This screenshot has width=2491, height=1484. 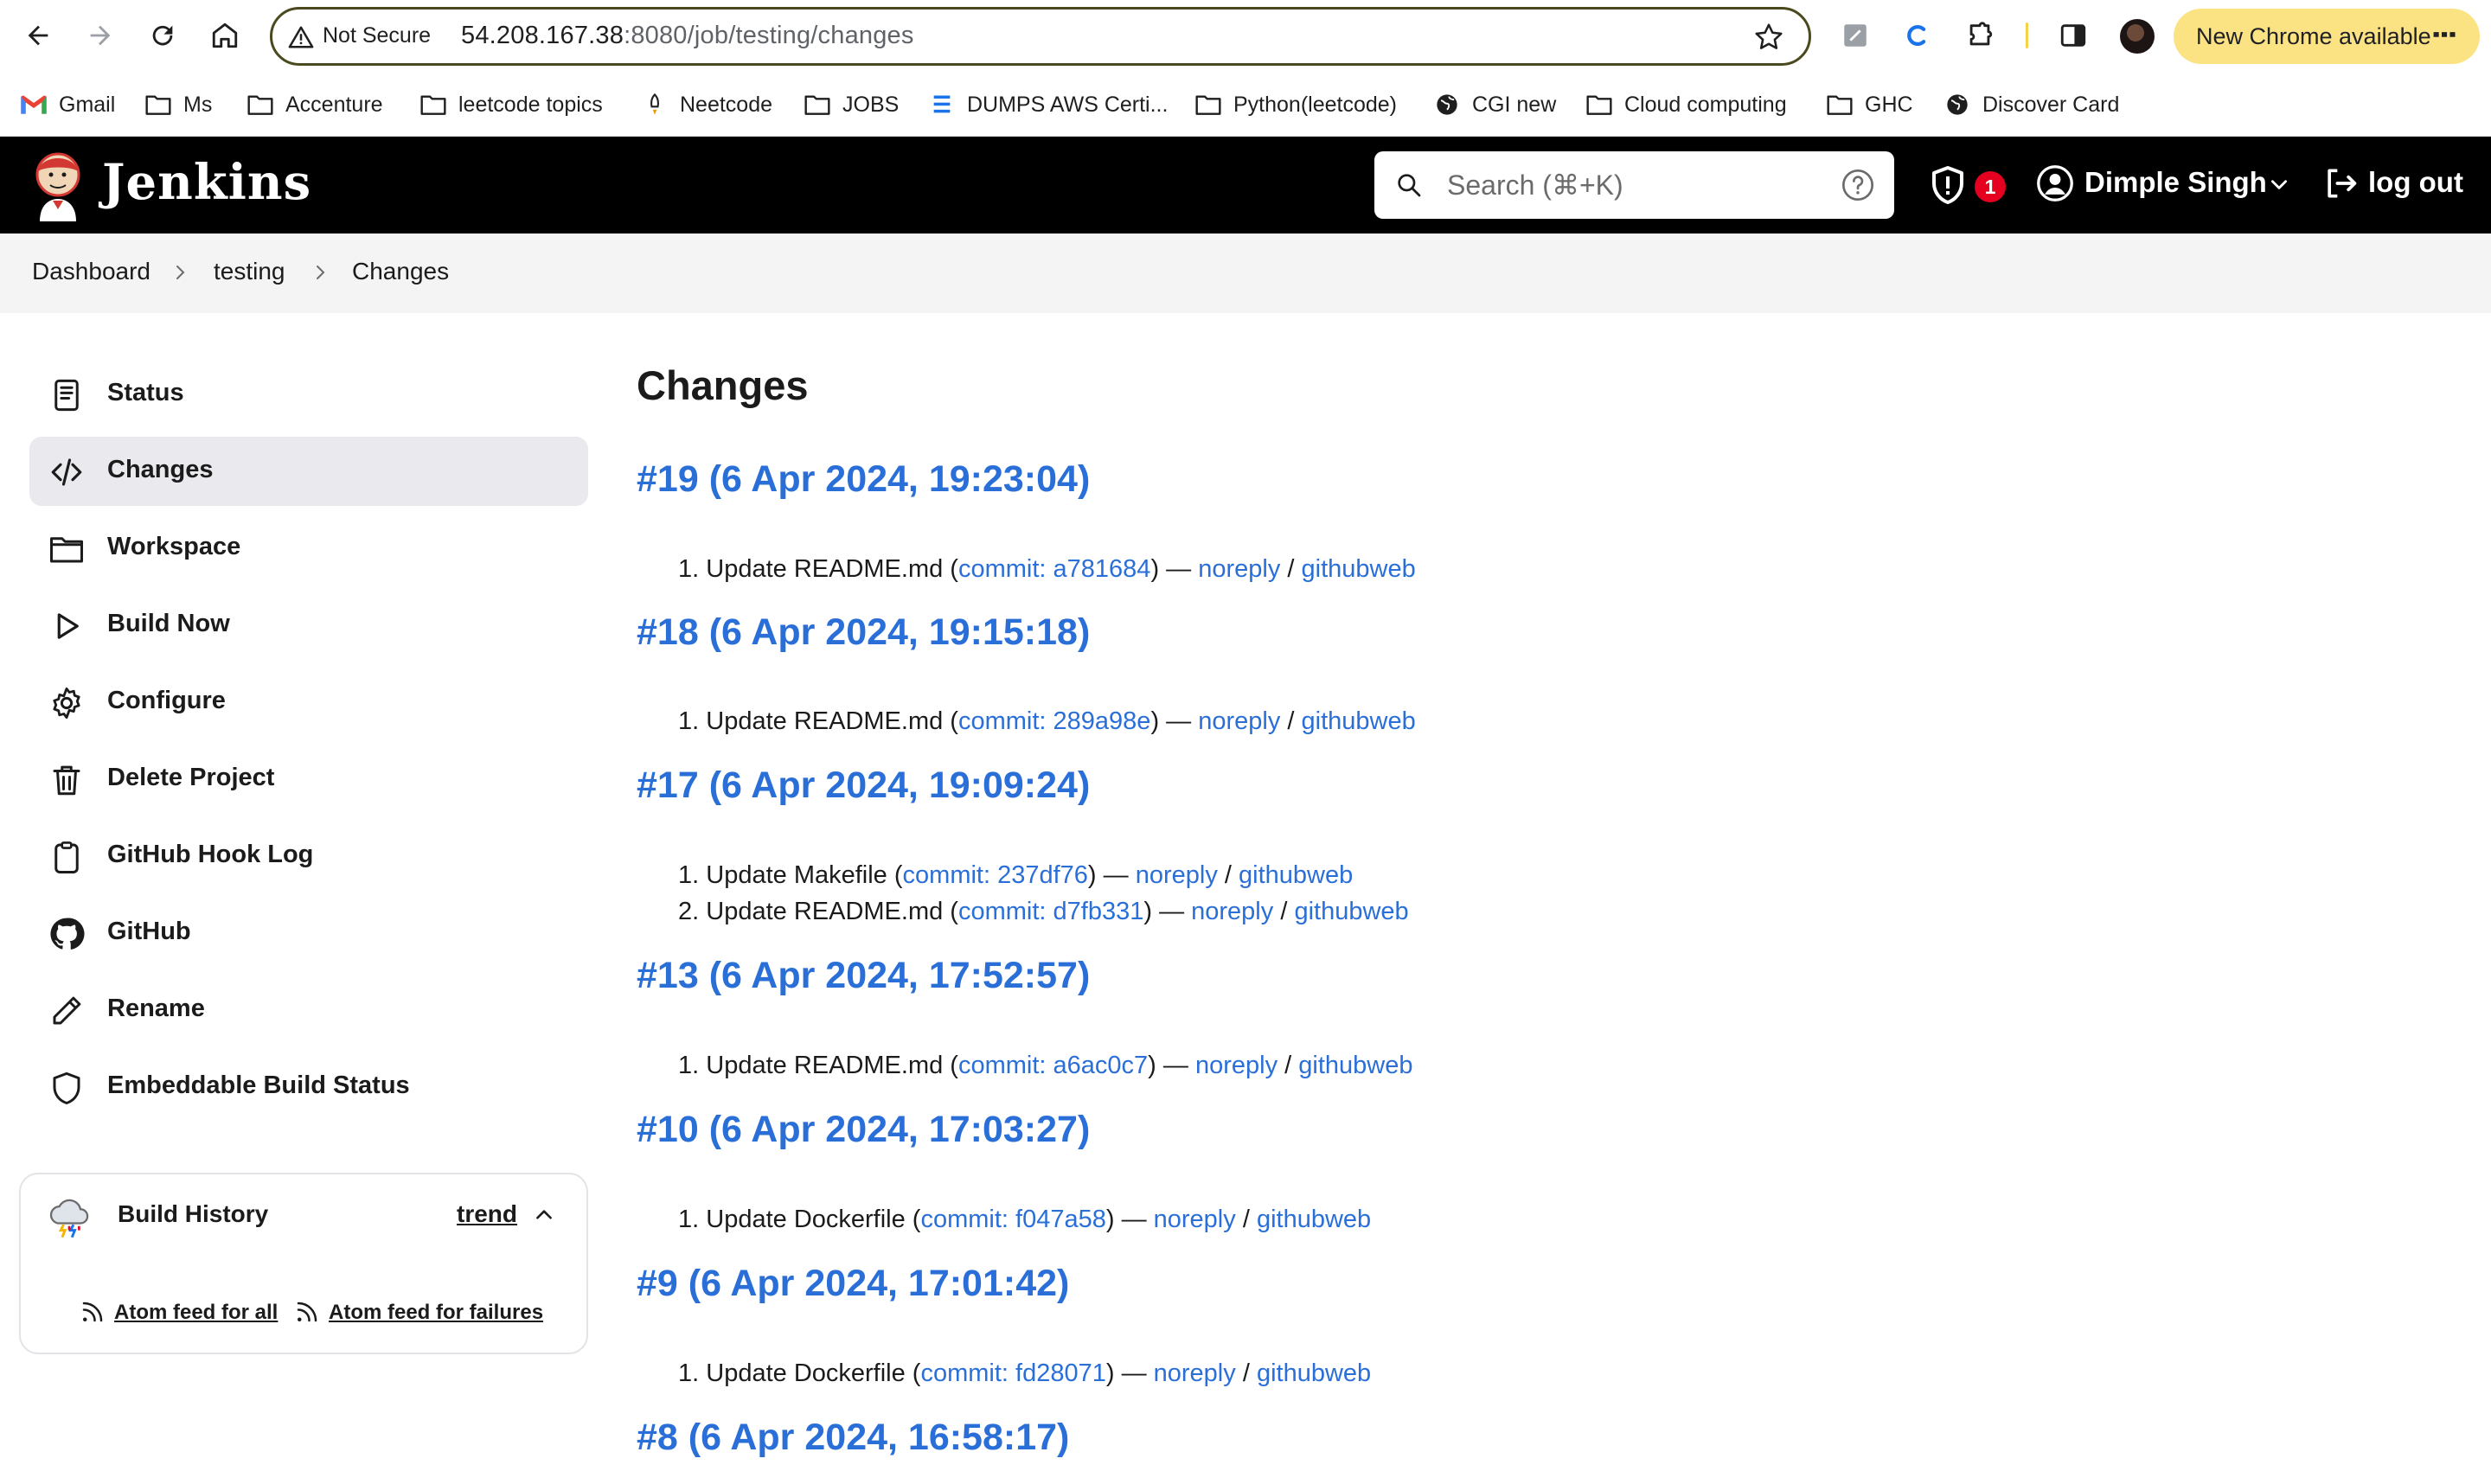 I want to click on extensions-puzzle-icon, so click(x=1979, y=36).